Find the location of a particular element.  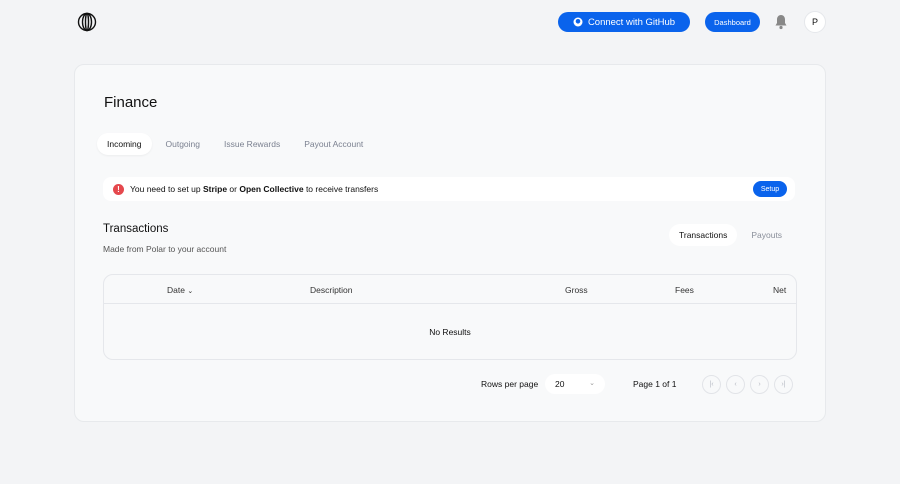

chevron-right-icon: › is located at coordinates (759, 384).